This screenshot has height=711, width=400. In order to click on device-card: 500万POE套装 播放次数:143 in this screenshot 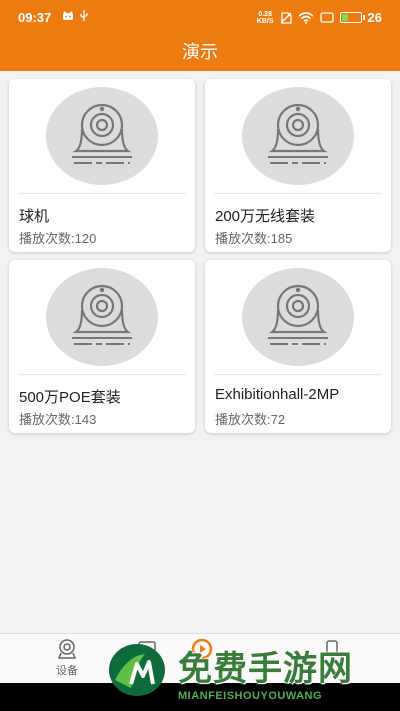, I will do `click(102, 346)`.